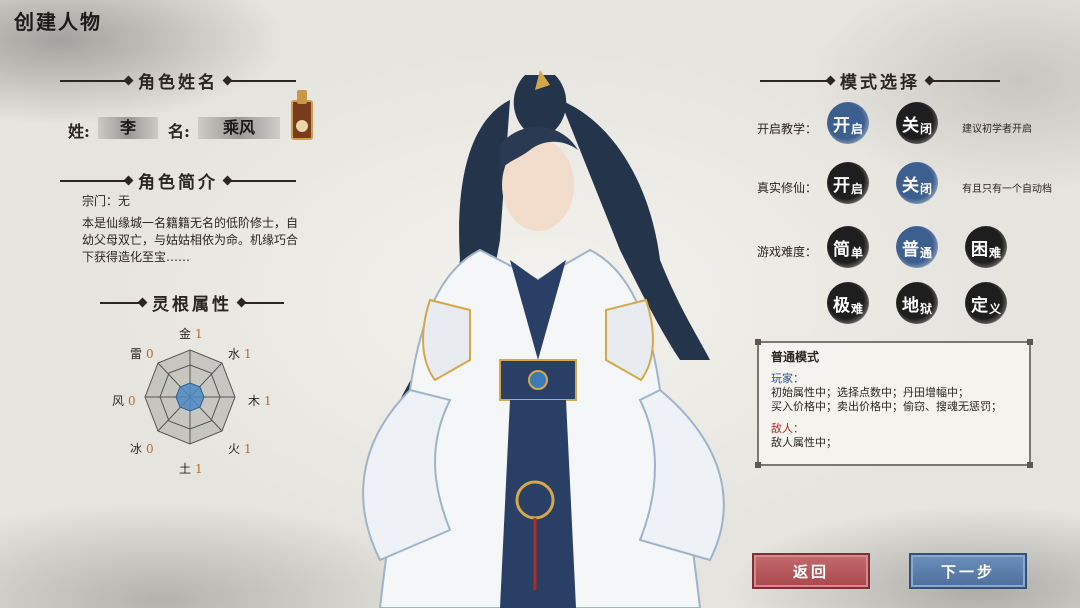 The image size is (1080, 608). What do you see at coordinates (880, 83) in the screenshot?
I see `mode-heading-text: 模式选择` at bounding box center [880, 83].